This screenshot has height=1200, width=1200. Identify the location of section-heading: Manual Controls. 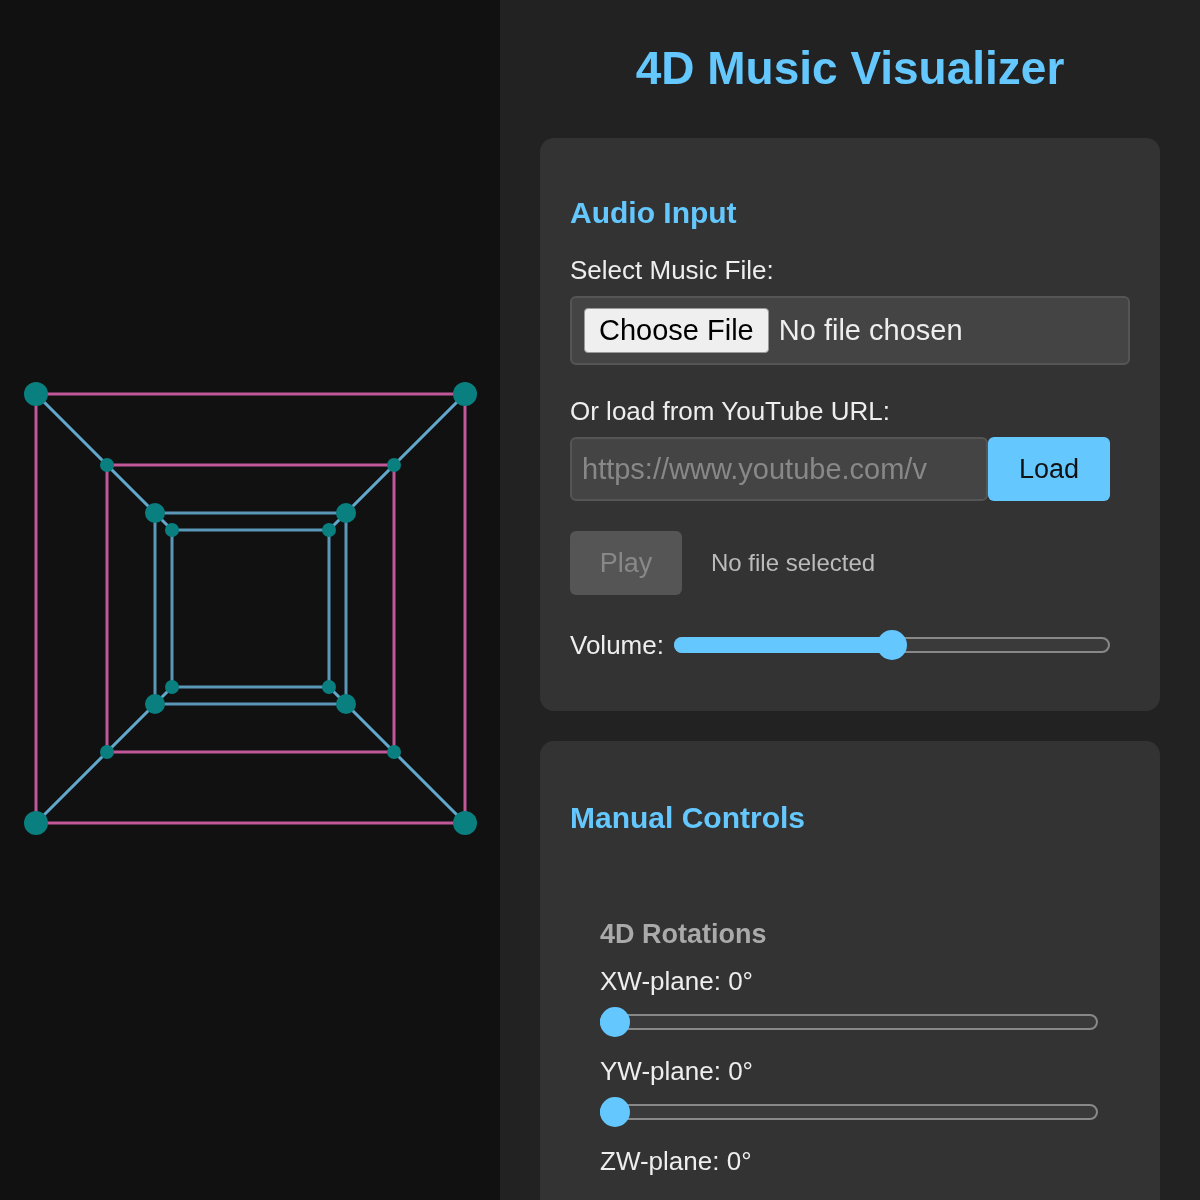
(688, 818).